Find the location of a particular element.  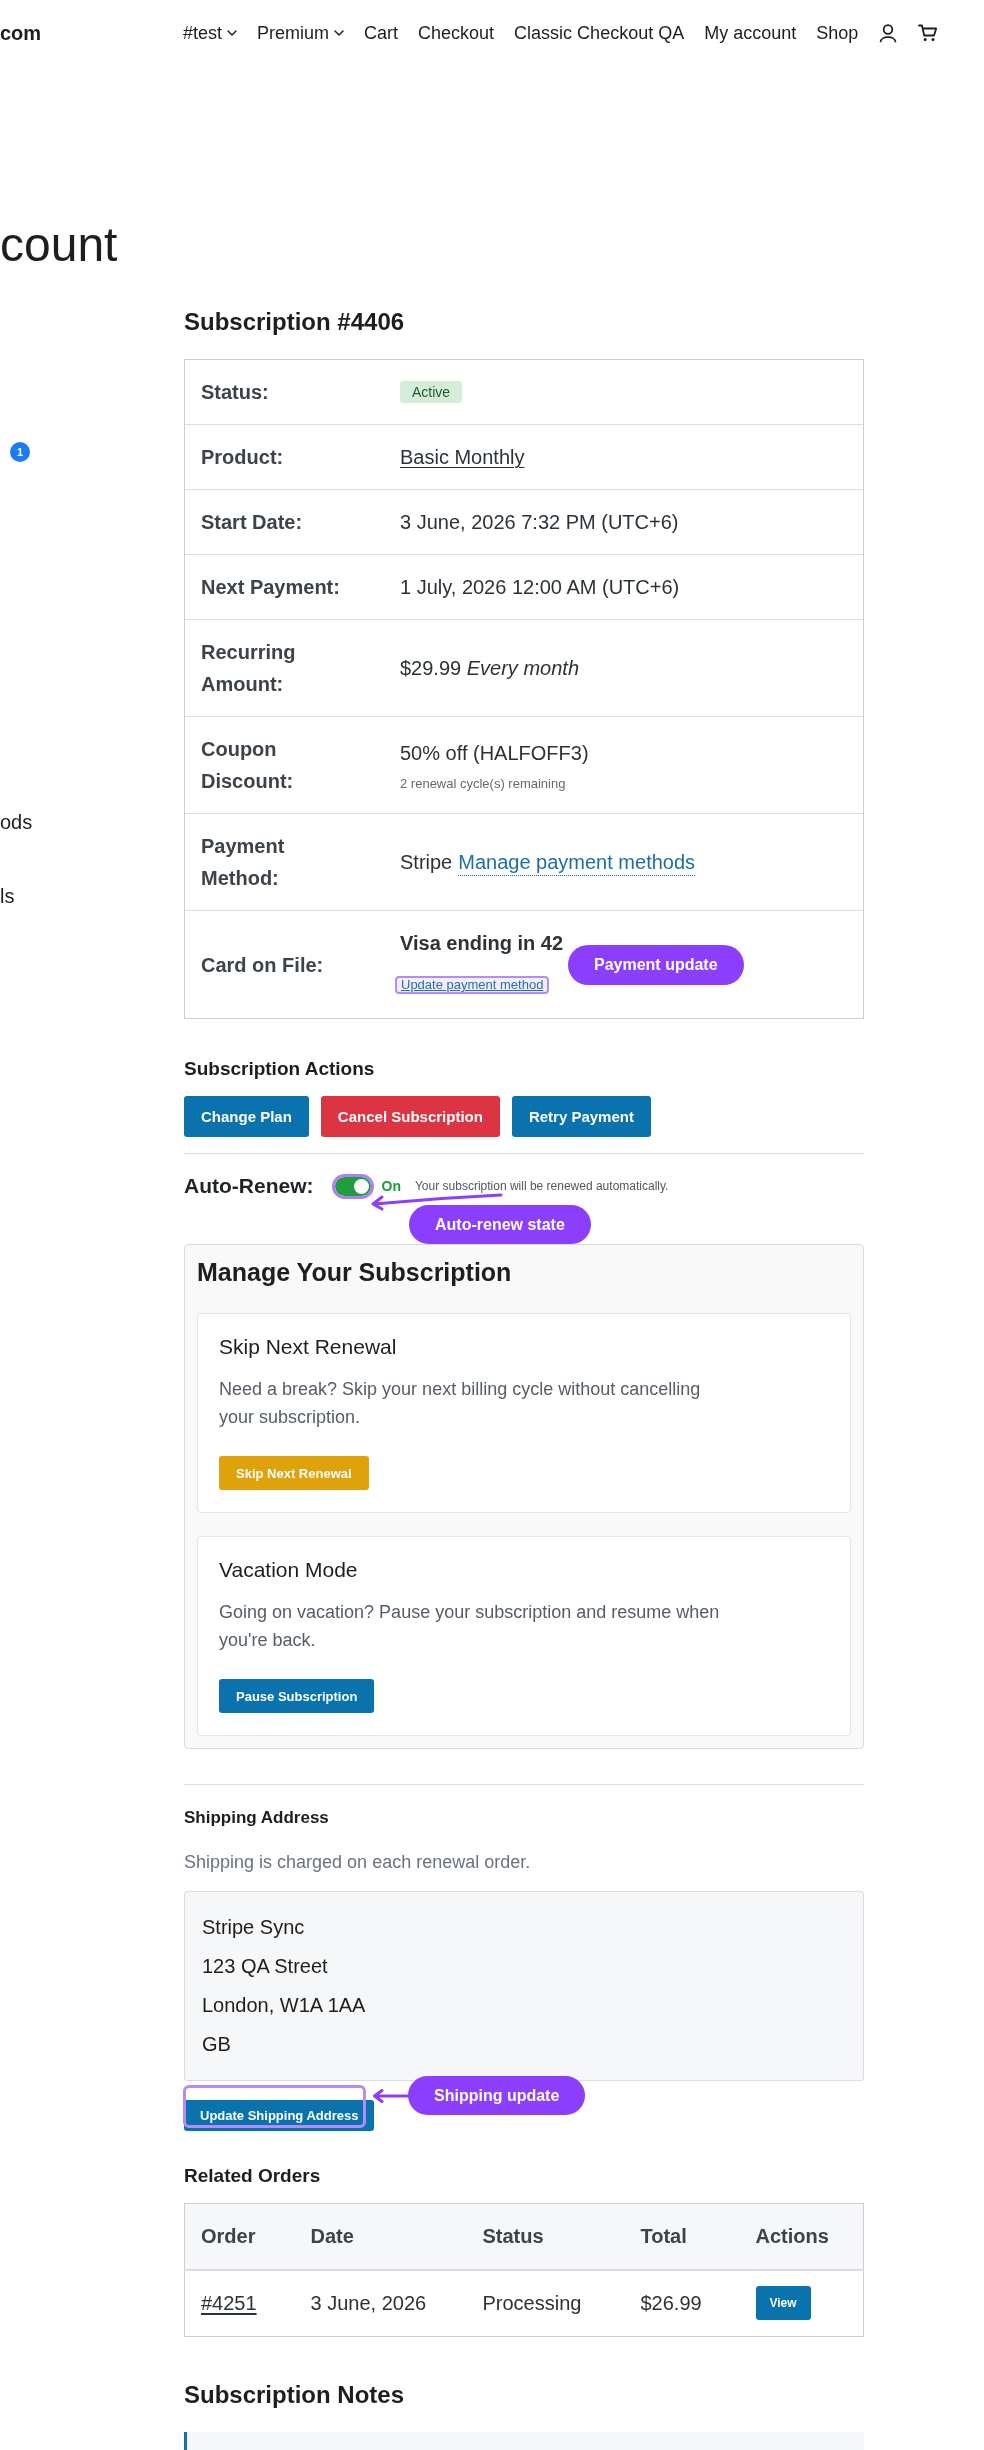

page-title: count is located at coordinates (59, 245).